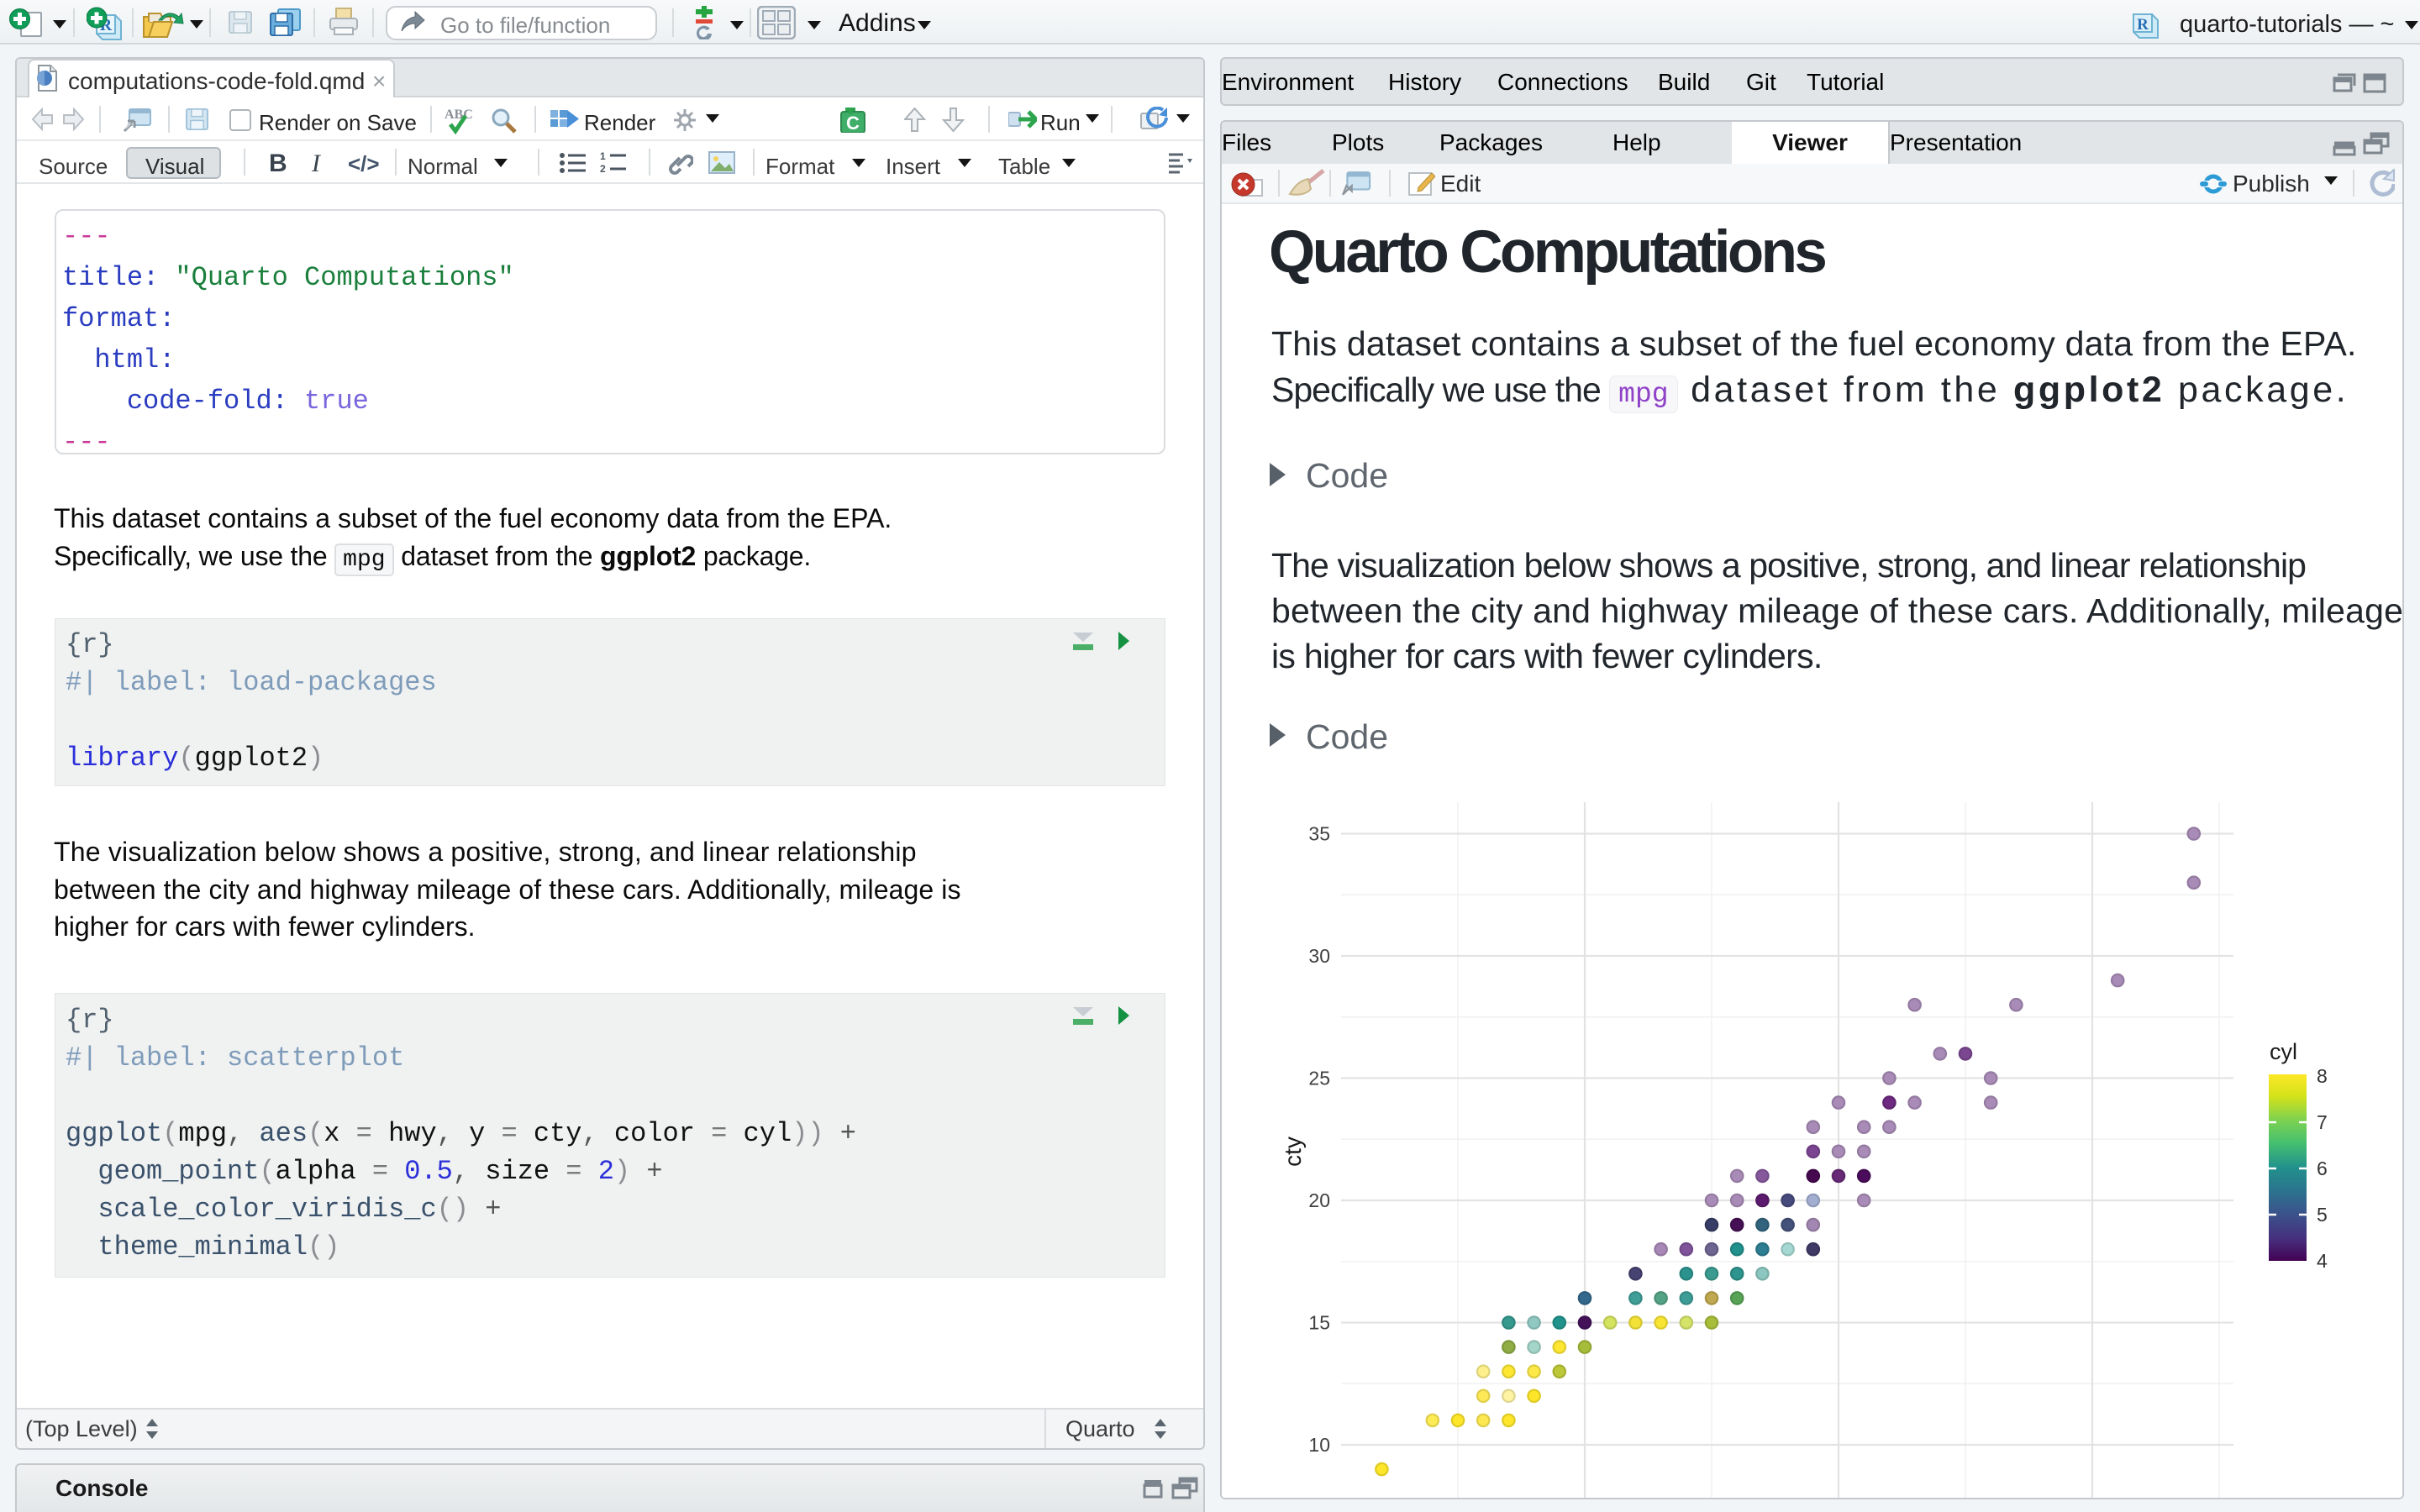 This screenshot has width=2420, height=1512. I want to click on svg-text: 1, so click(603, 157).